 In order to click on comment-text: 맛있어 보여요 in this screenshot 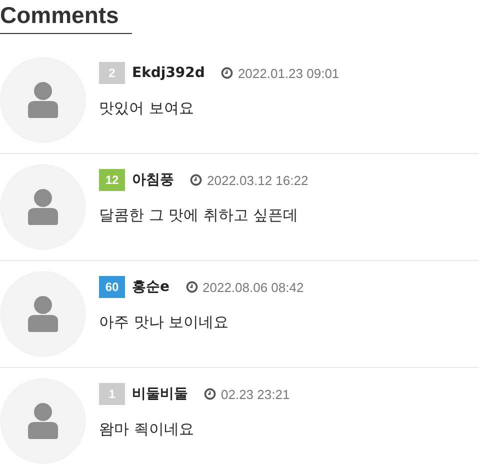, I will do `click(147, 108)`.